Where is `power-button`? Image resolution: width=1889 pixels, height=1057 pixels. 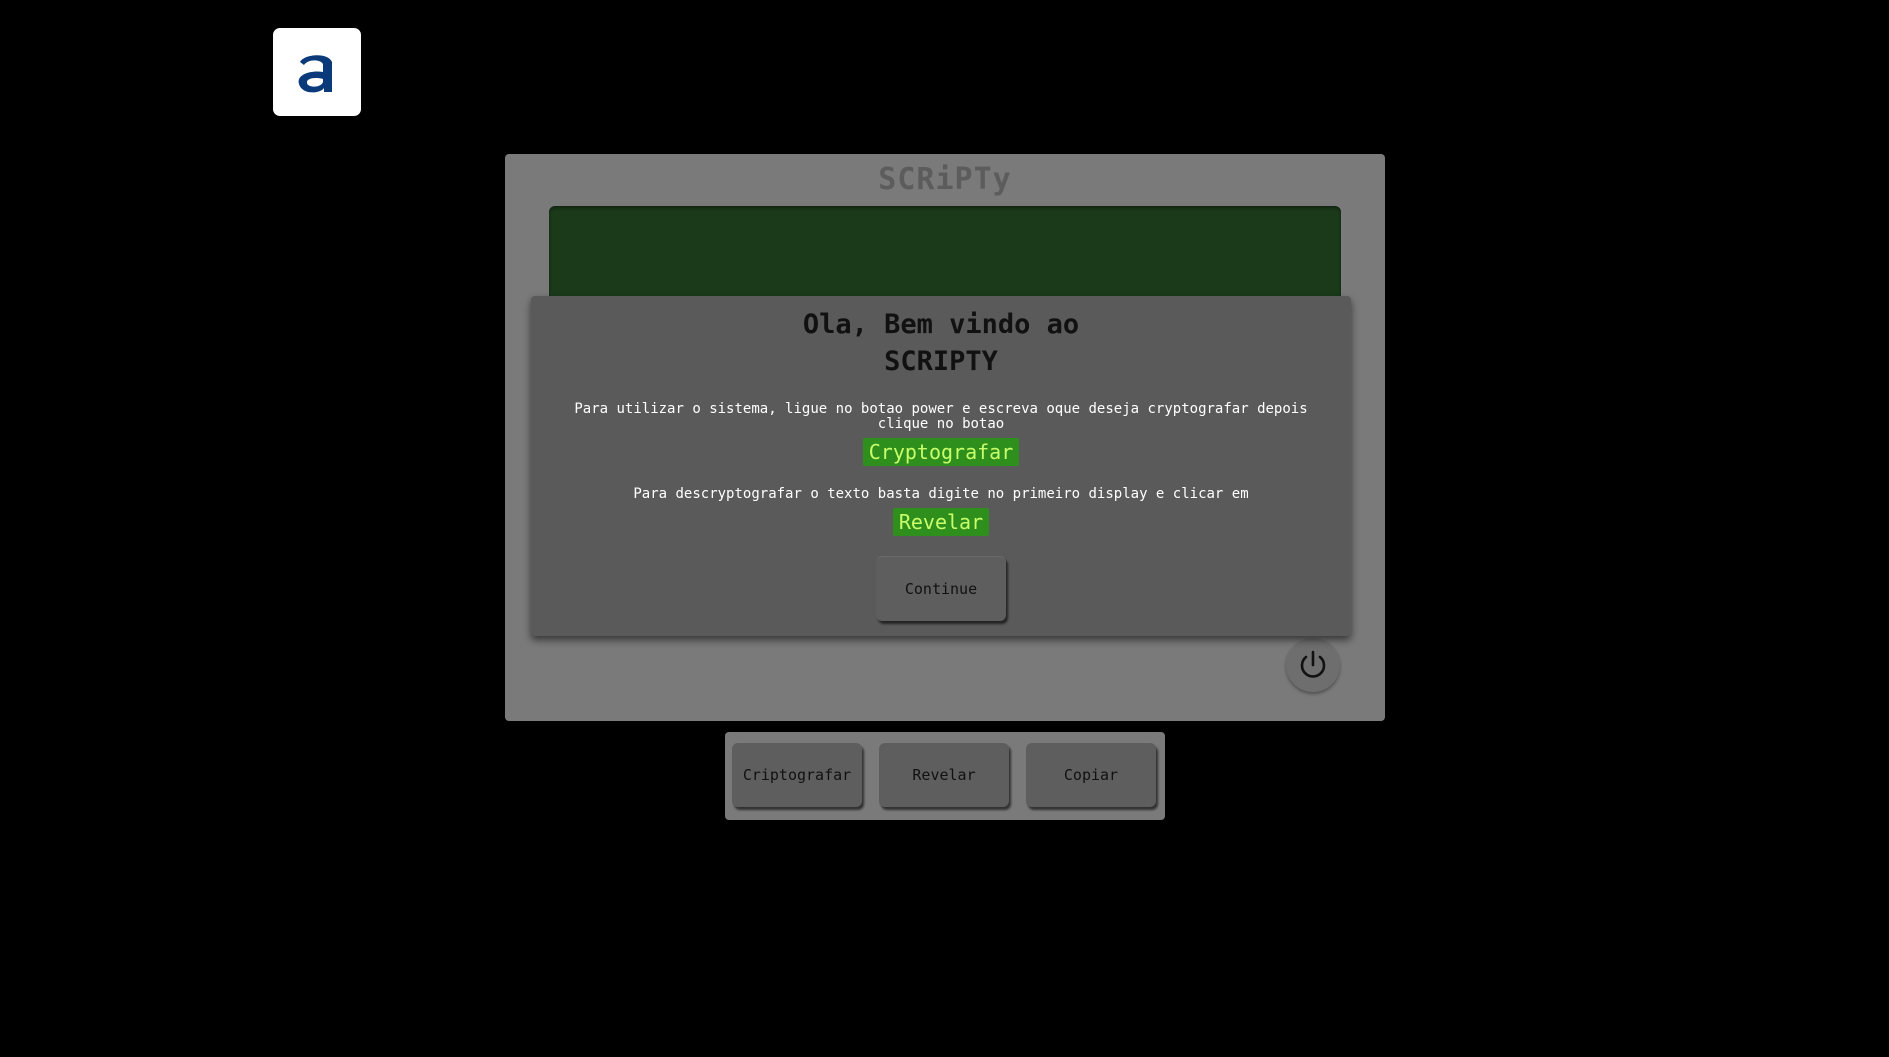
power-button is located at coordinates (1313, 665).